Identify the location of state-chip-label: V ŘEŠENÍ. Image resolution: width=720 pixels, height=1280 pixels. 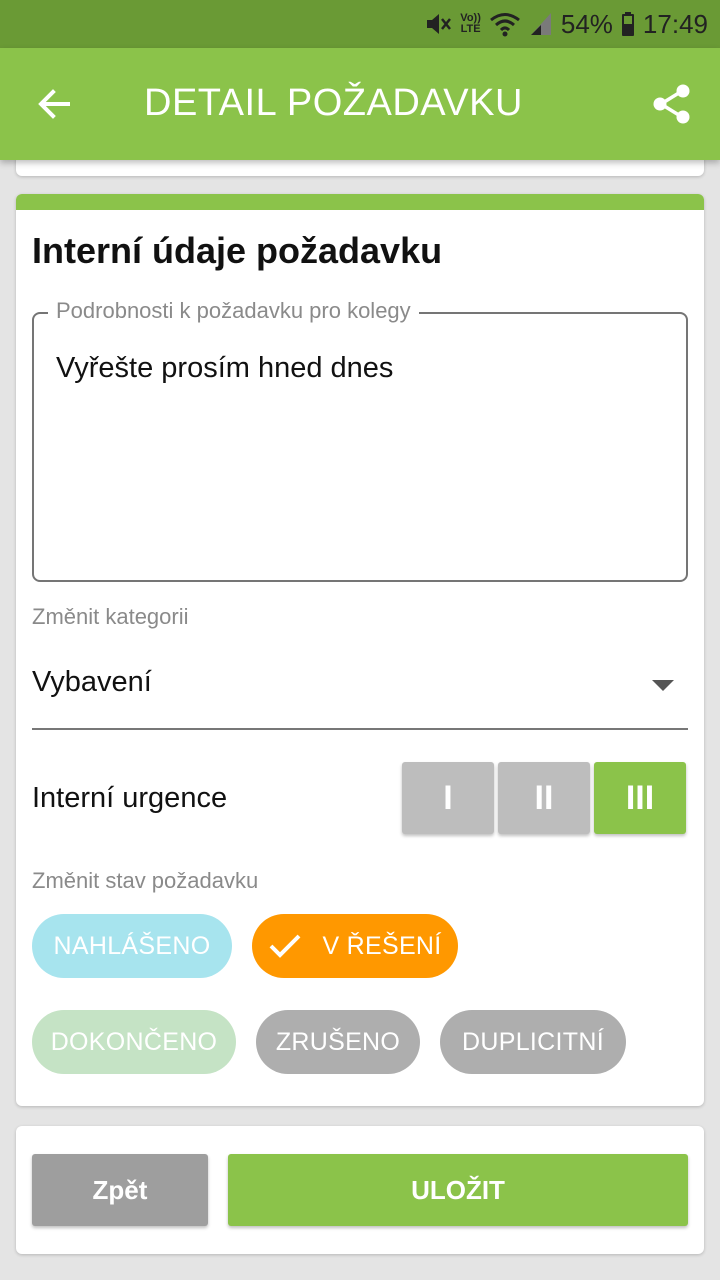
(382, 945).